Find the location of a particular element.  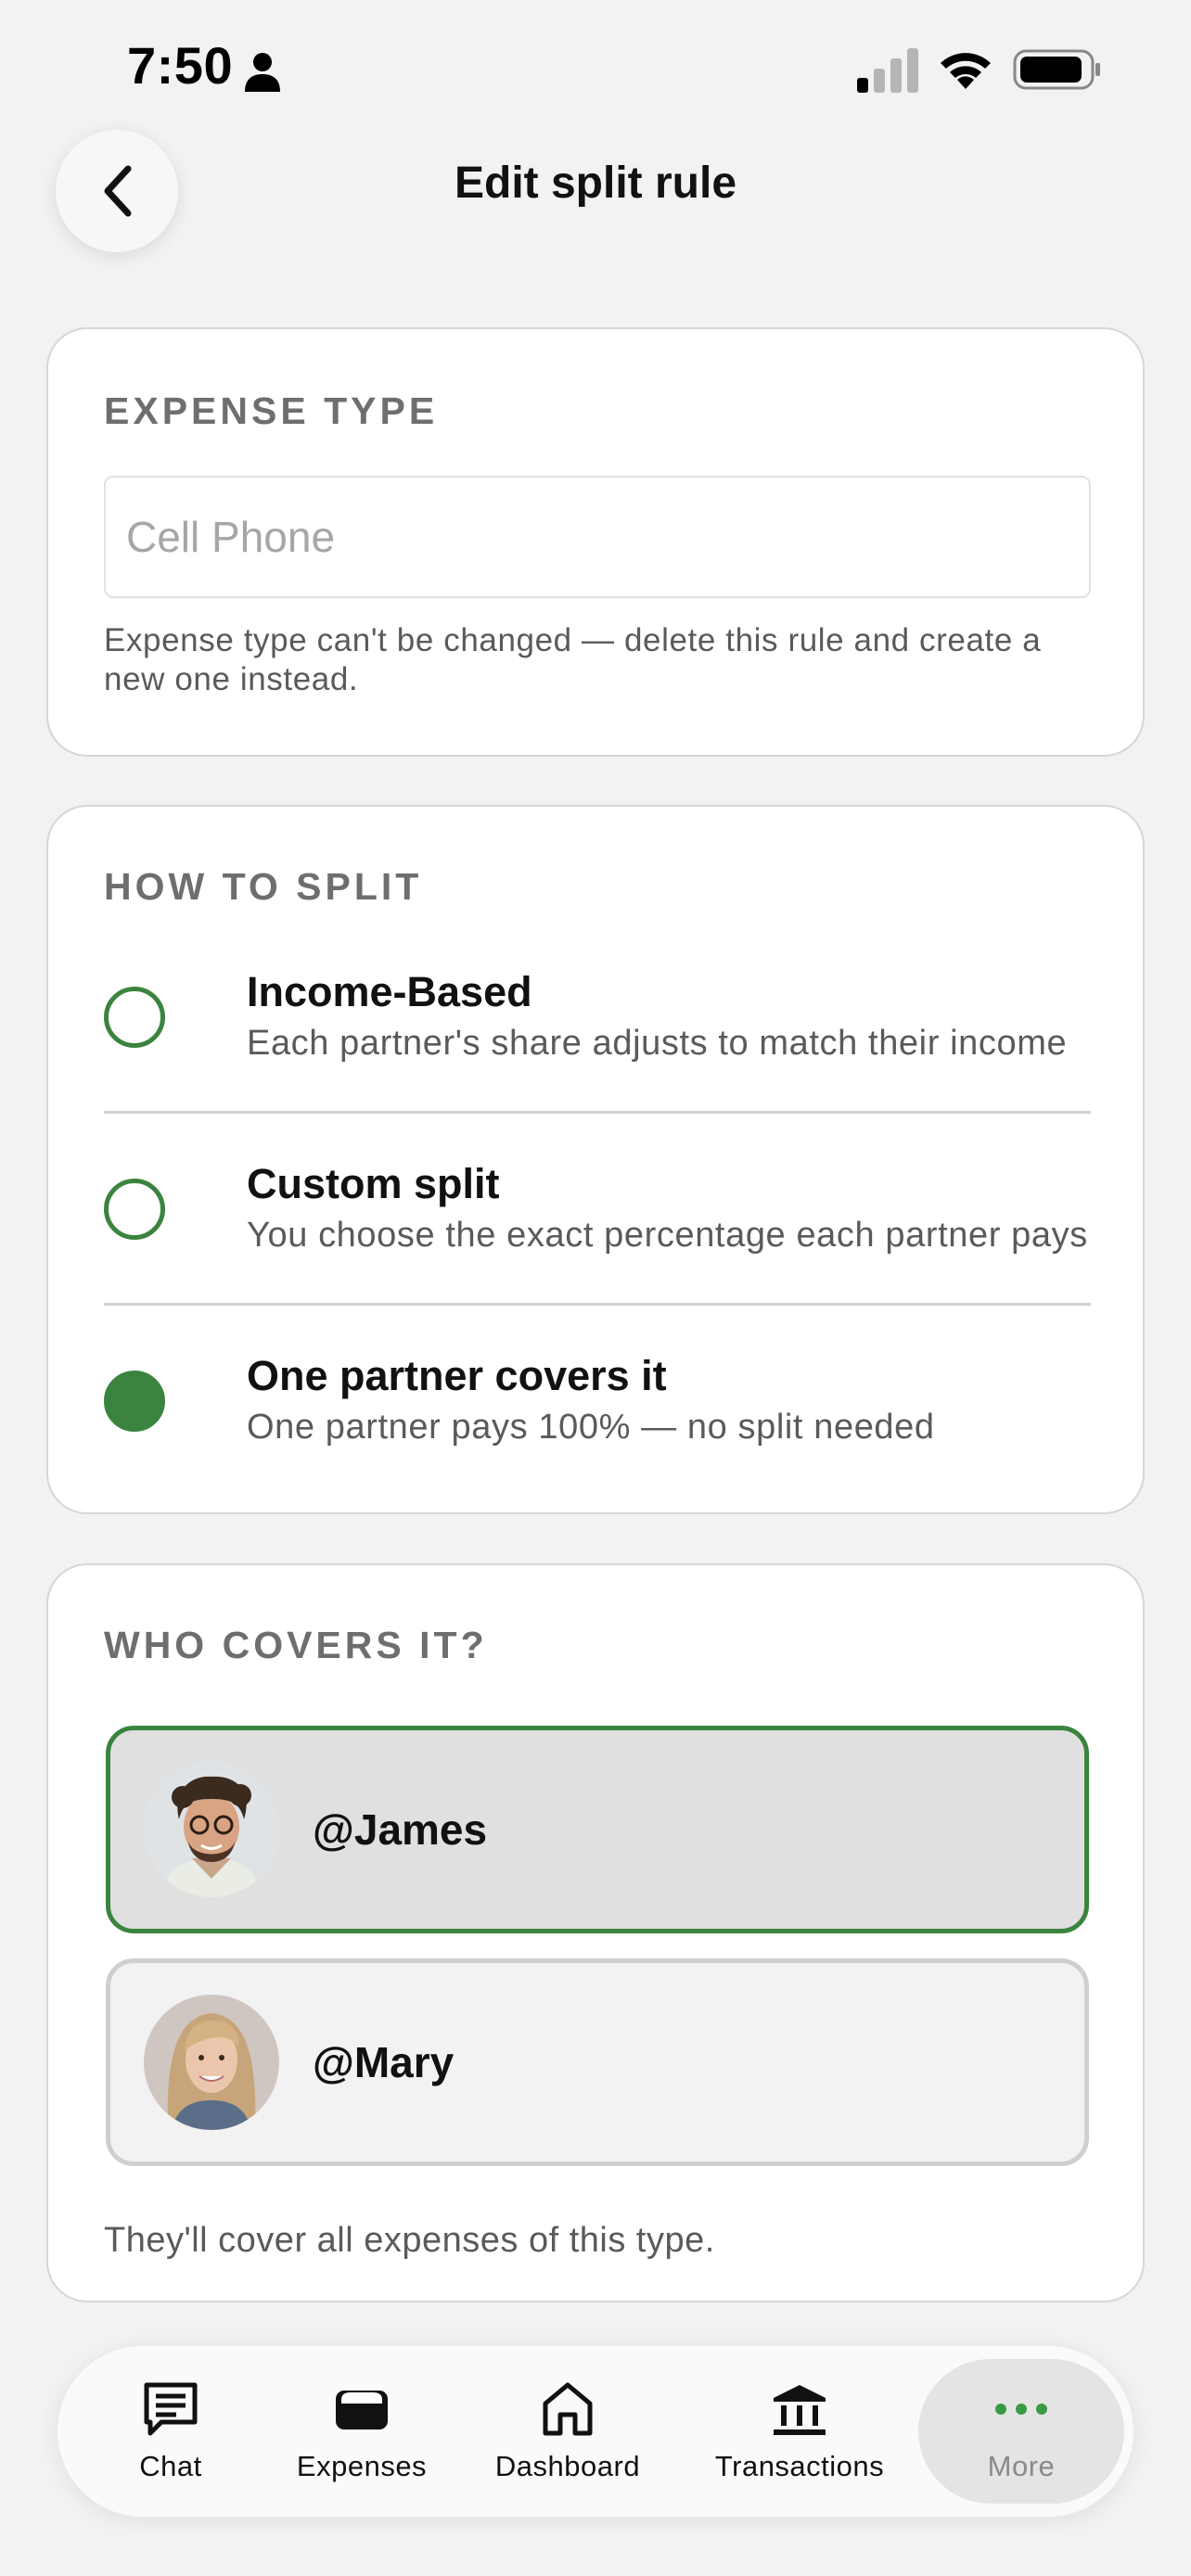

status-time: 7:50 is located at coordinates (180, 66).